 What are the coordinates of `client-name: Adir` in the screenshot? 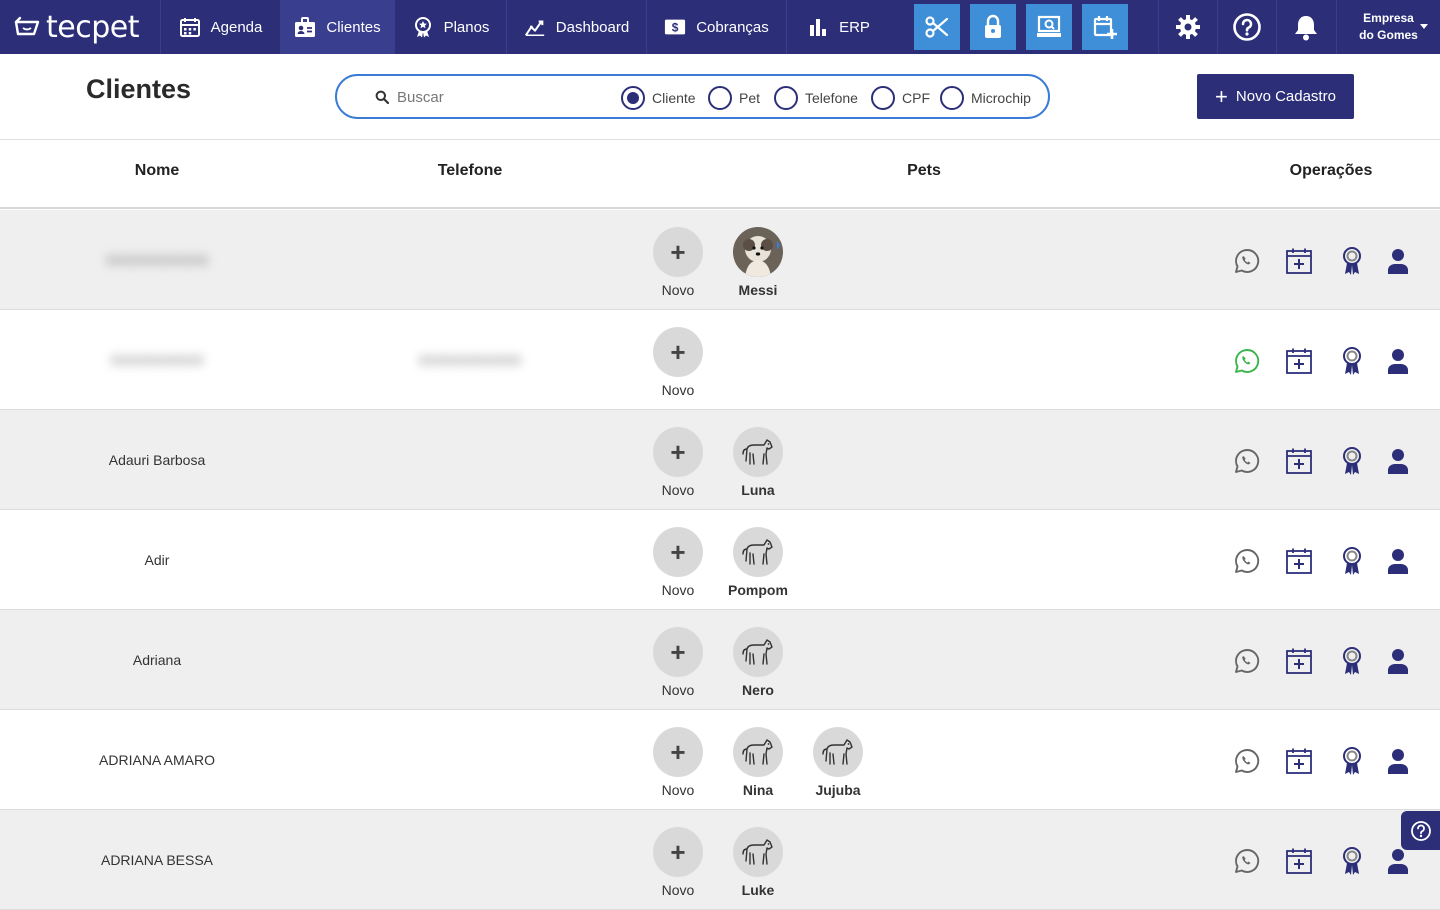 It's located at (157, 560).